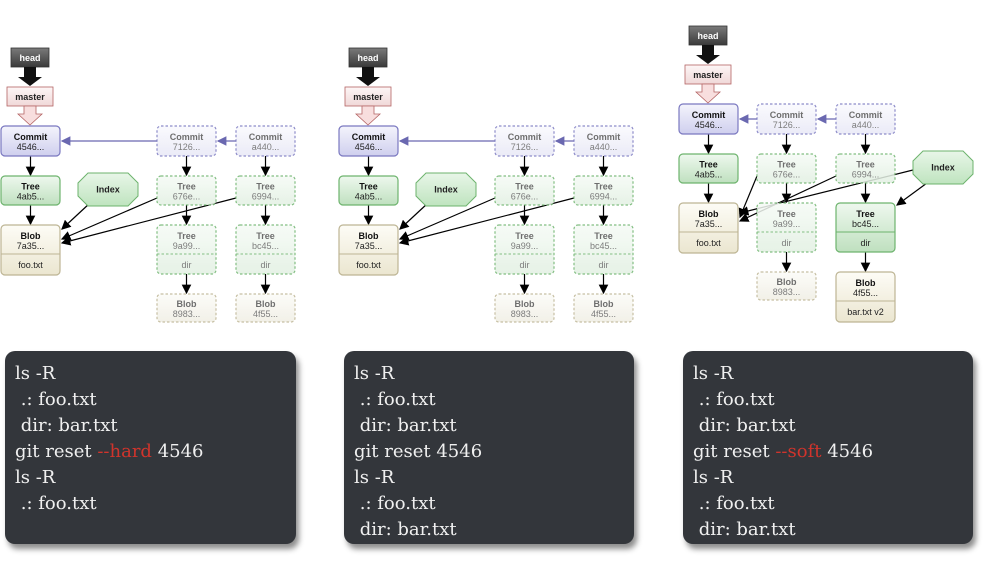 This screenshot has width=983, height=561. I want to click on blob-7a35-filename: foo.txt, so click(368, 265).